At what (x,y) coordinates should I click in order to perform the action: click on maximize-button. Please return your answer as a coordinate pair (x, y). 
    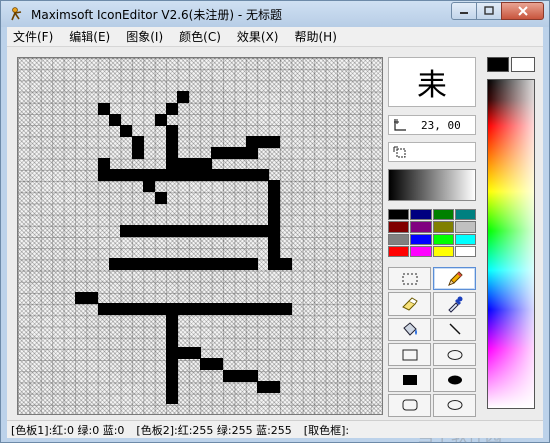
    Looking at the image, I should click on (489, 11).